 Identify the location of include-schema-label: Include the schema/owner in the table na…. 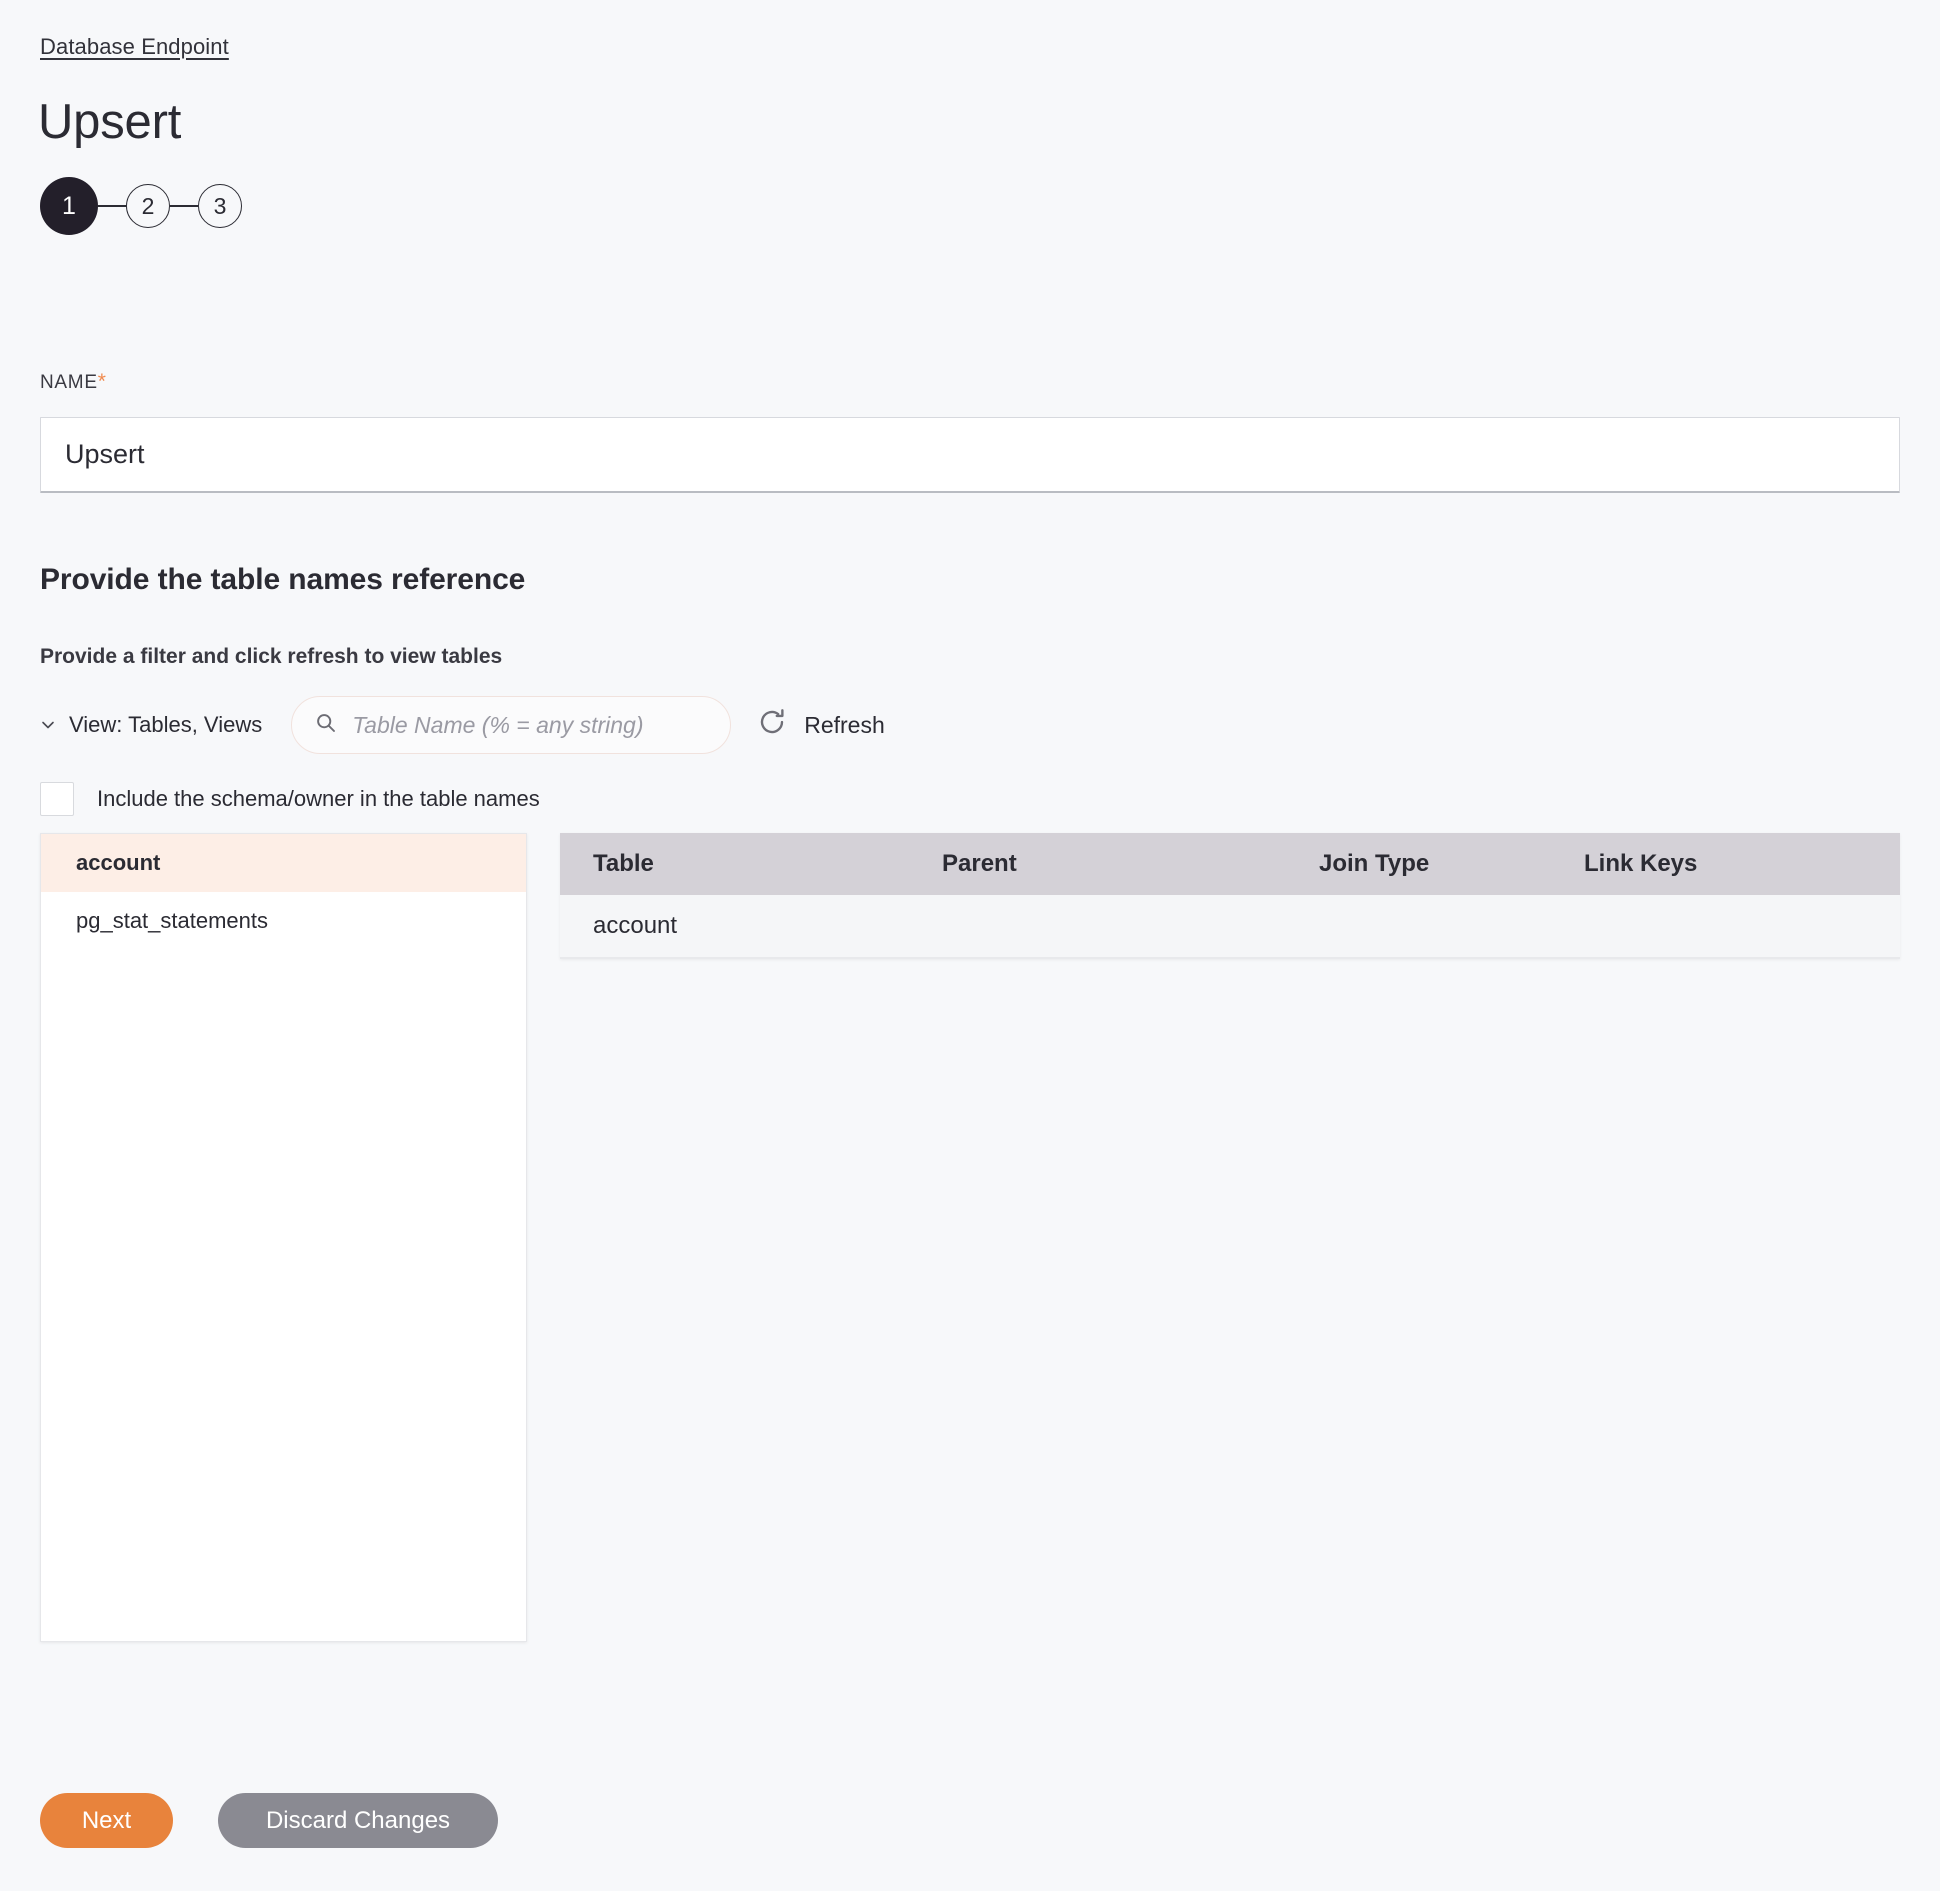
(318, 798).